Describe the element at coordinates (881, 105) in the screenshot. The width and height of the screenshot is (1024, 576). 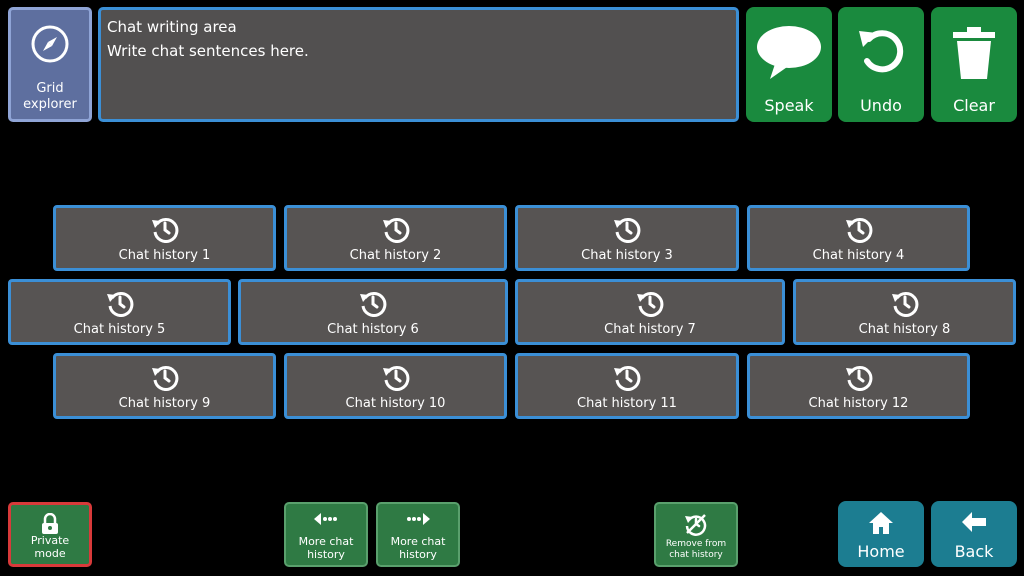
I see `undo-label: Undo` at that location.